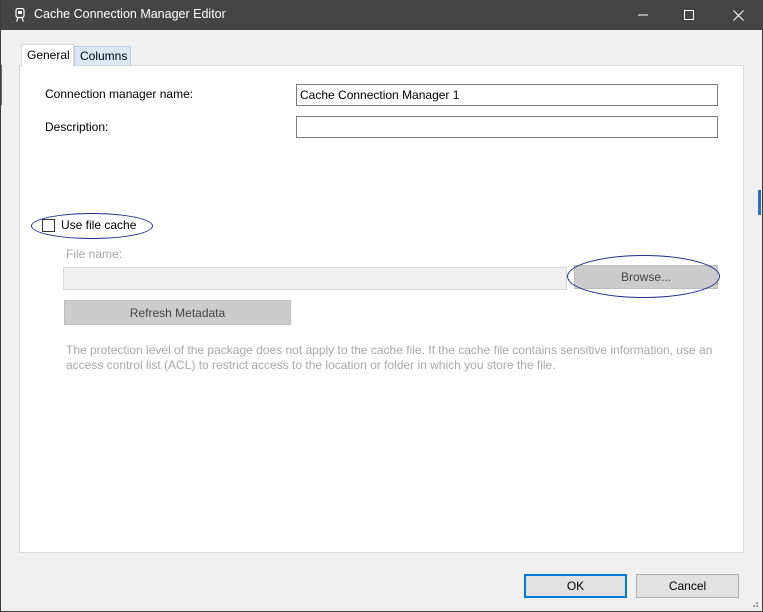 This screenshot has height=612, width=763. What do you see at coordinates (48, 225) in the screenshot?
I see `use-file-cache-checkbox` at bounding box center [48, 225].